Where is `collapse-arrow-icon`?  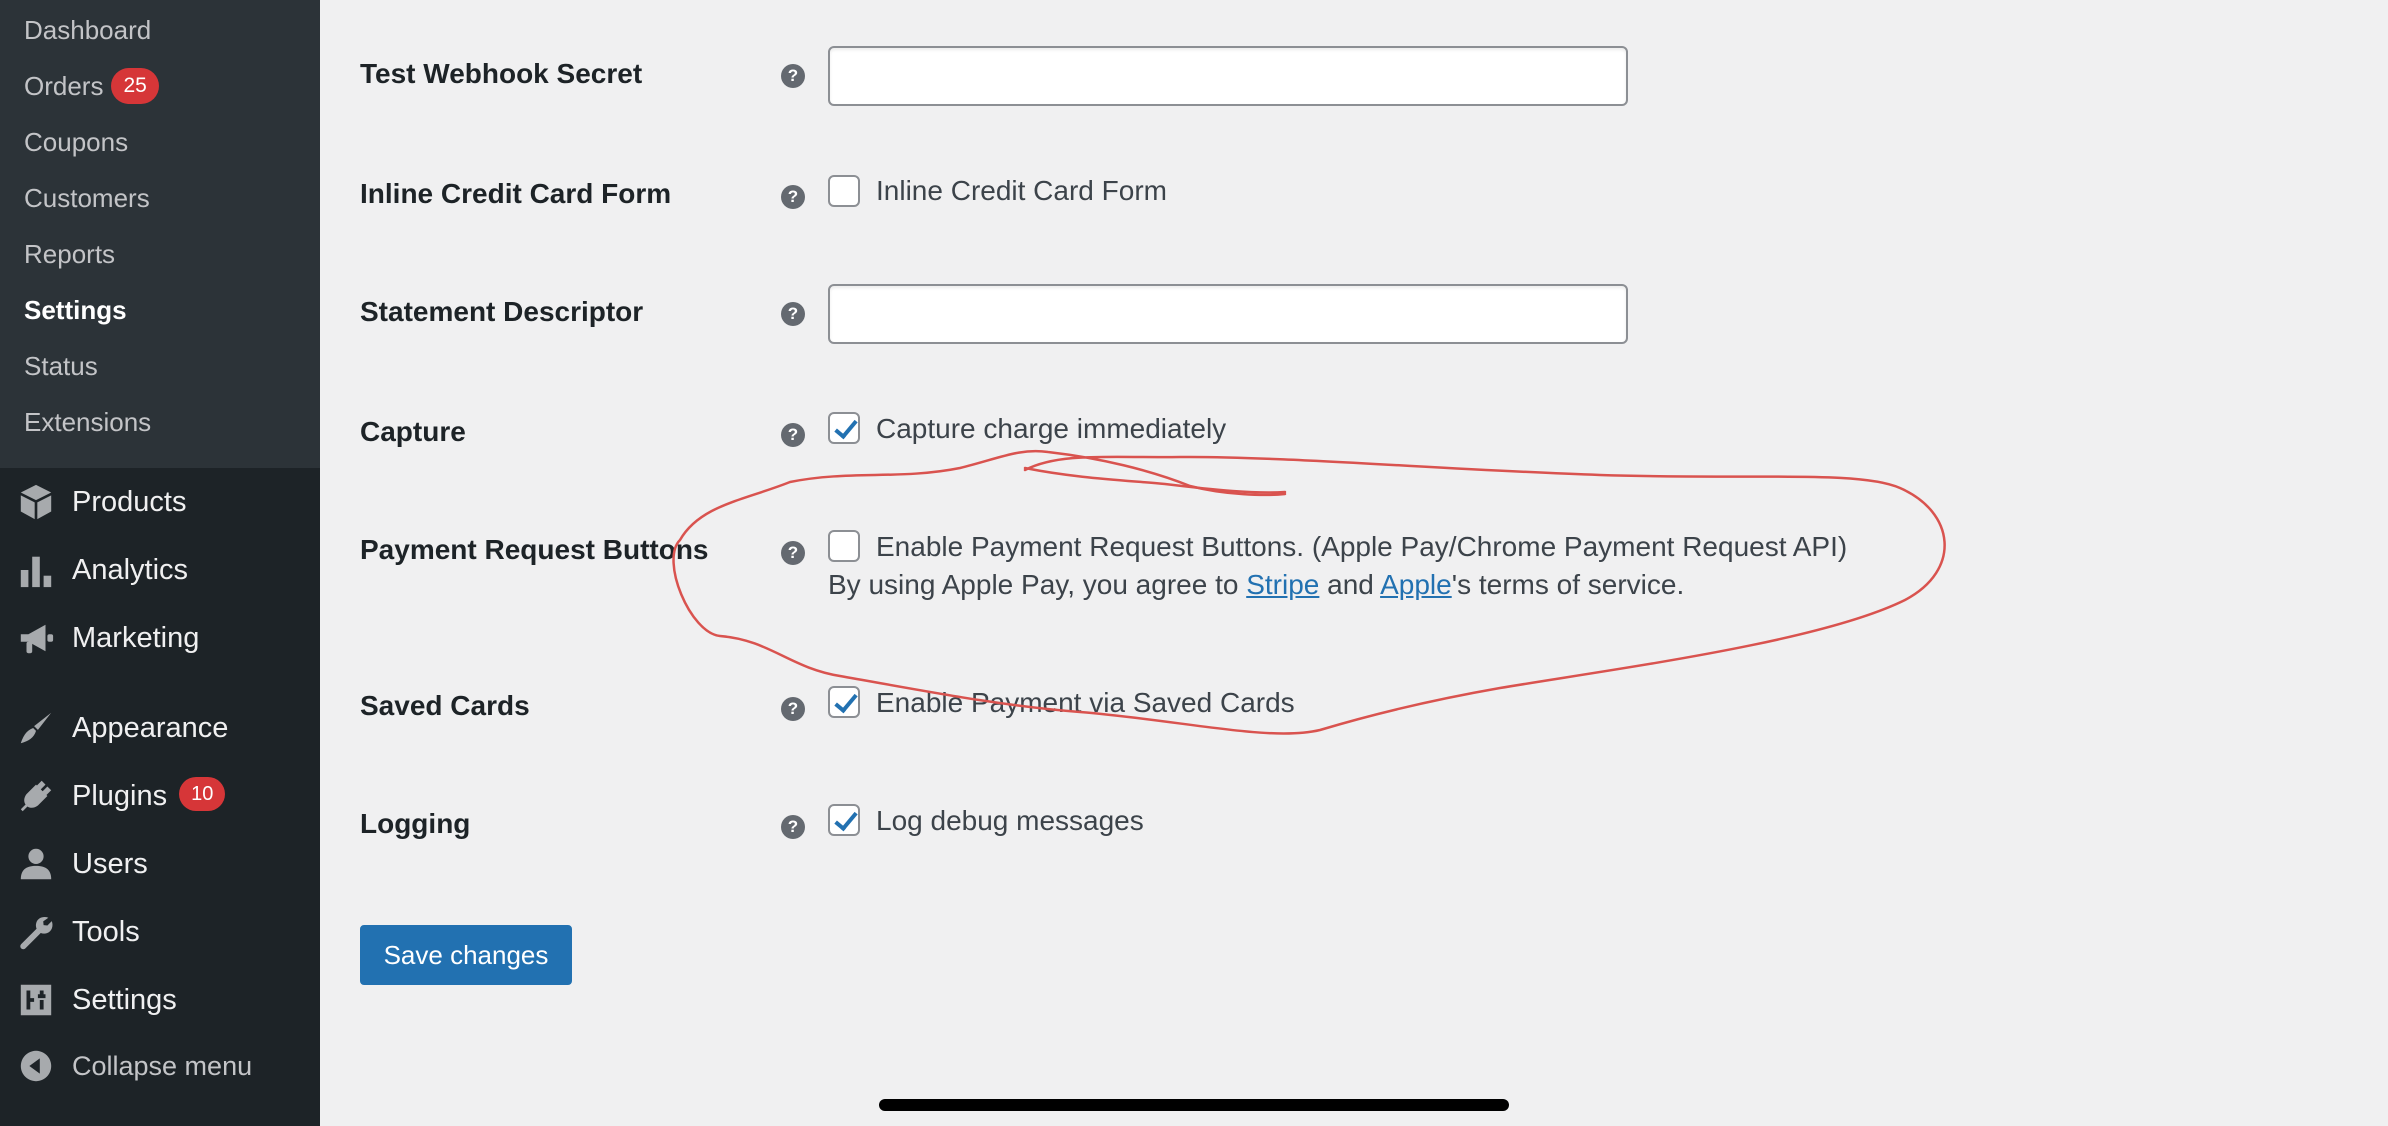
collapse-arrow-icon is located at coordinates (36, 1066).